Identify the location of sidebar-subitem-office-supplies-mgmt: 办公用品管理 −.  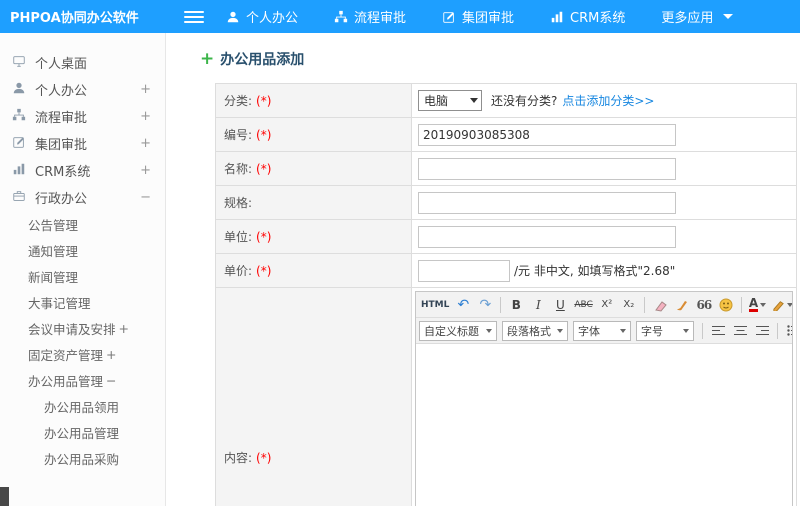
(82, 380).